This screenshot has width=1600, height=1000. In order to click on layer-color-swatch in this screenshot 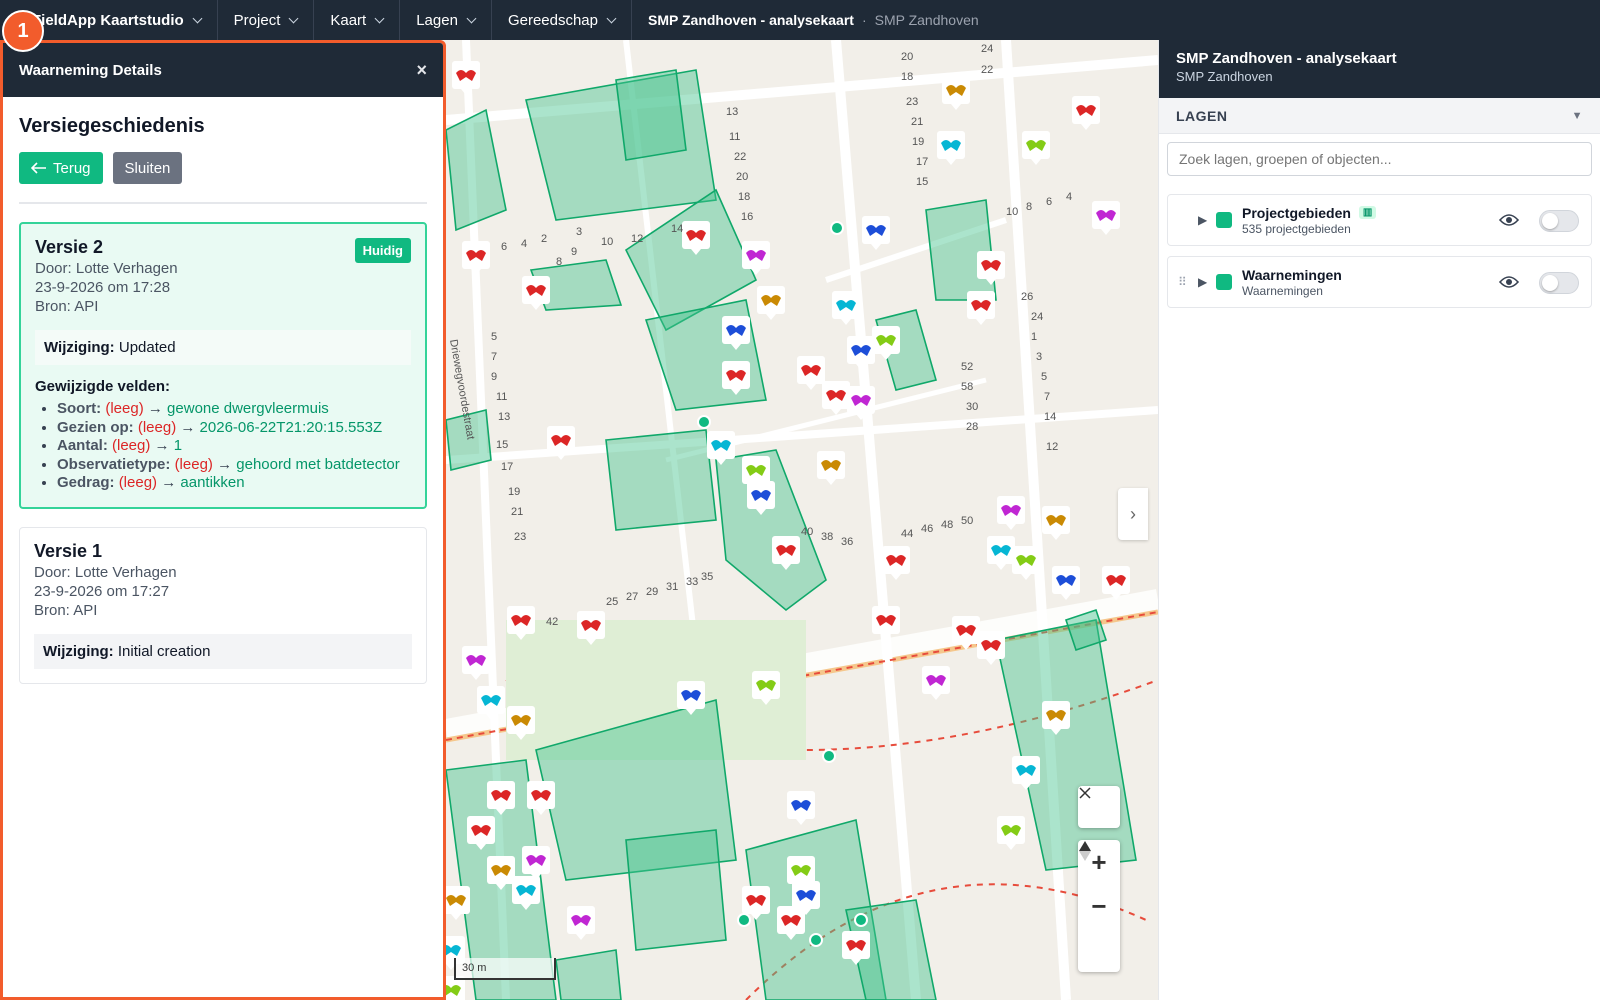, I will do `click(1224, 282)`.